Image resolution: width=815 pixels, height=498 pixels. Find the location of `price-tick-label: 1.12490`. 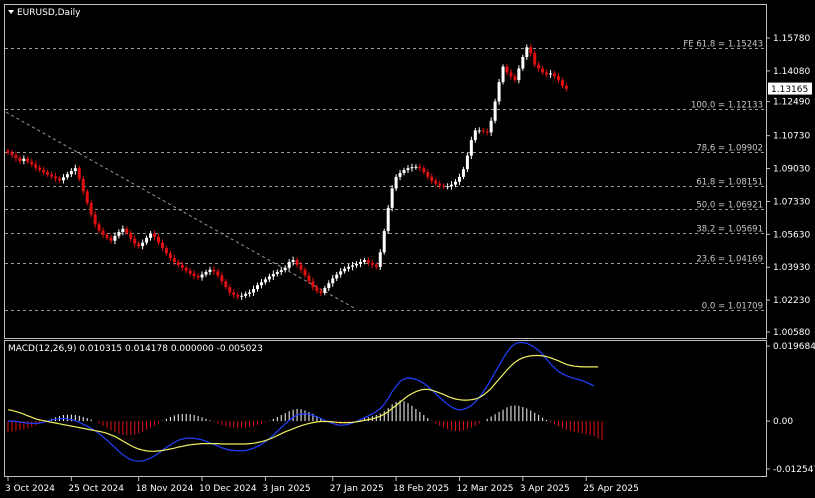

price-tick-label: 1.12490 is located at coordinates (791, 103).